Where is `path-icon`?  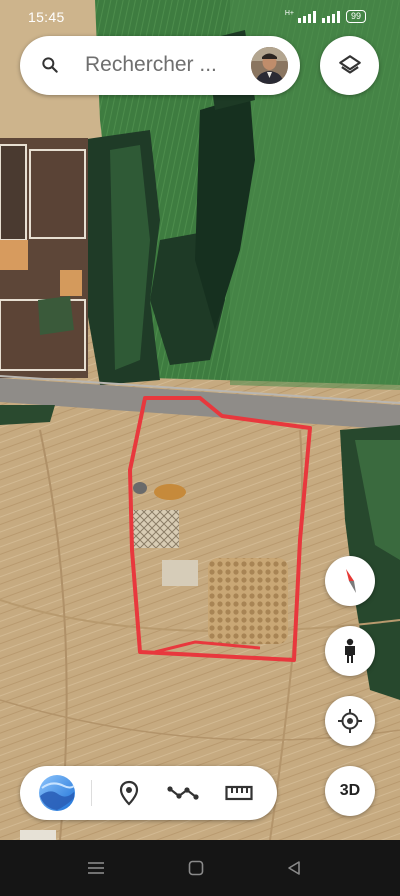 path-icon is located at coordinates (183, 793).